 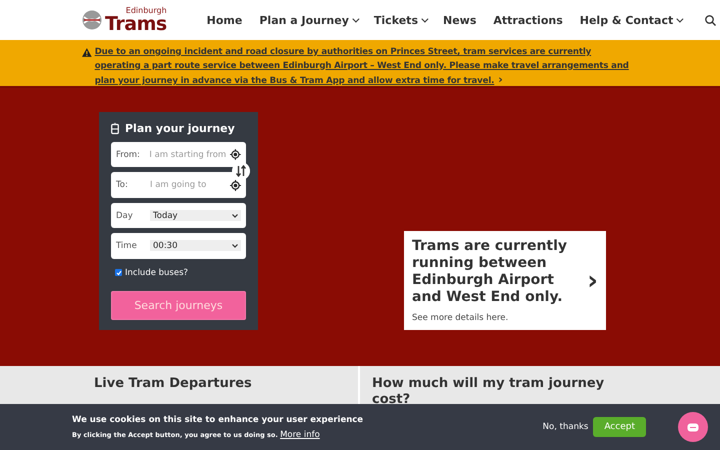 What do you see at coordinates (178, 246) in the screenshot?
I see `select-field: Time 00:30` at bounding box center [178, 246].